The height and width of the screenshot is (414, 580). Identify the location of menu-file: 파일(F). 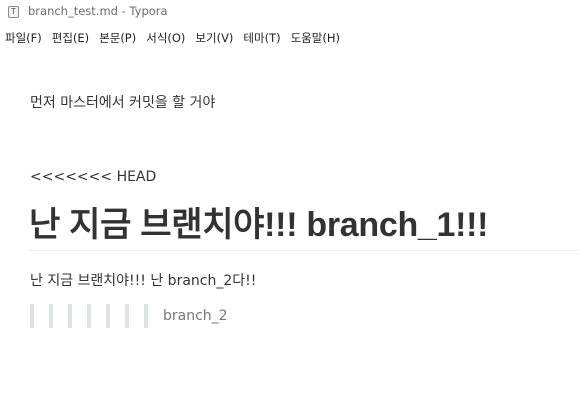
(23, 38).